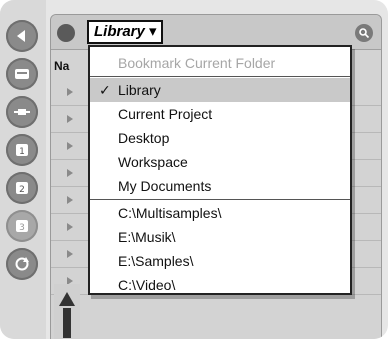 The image size is (388, 339). Describe the element at coordinates (220, 237) in the screenshot. I see `menu-item-bookmark: E:\Musik\` at that location.